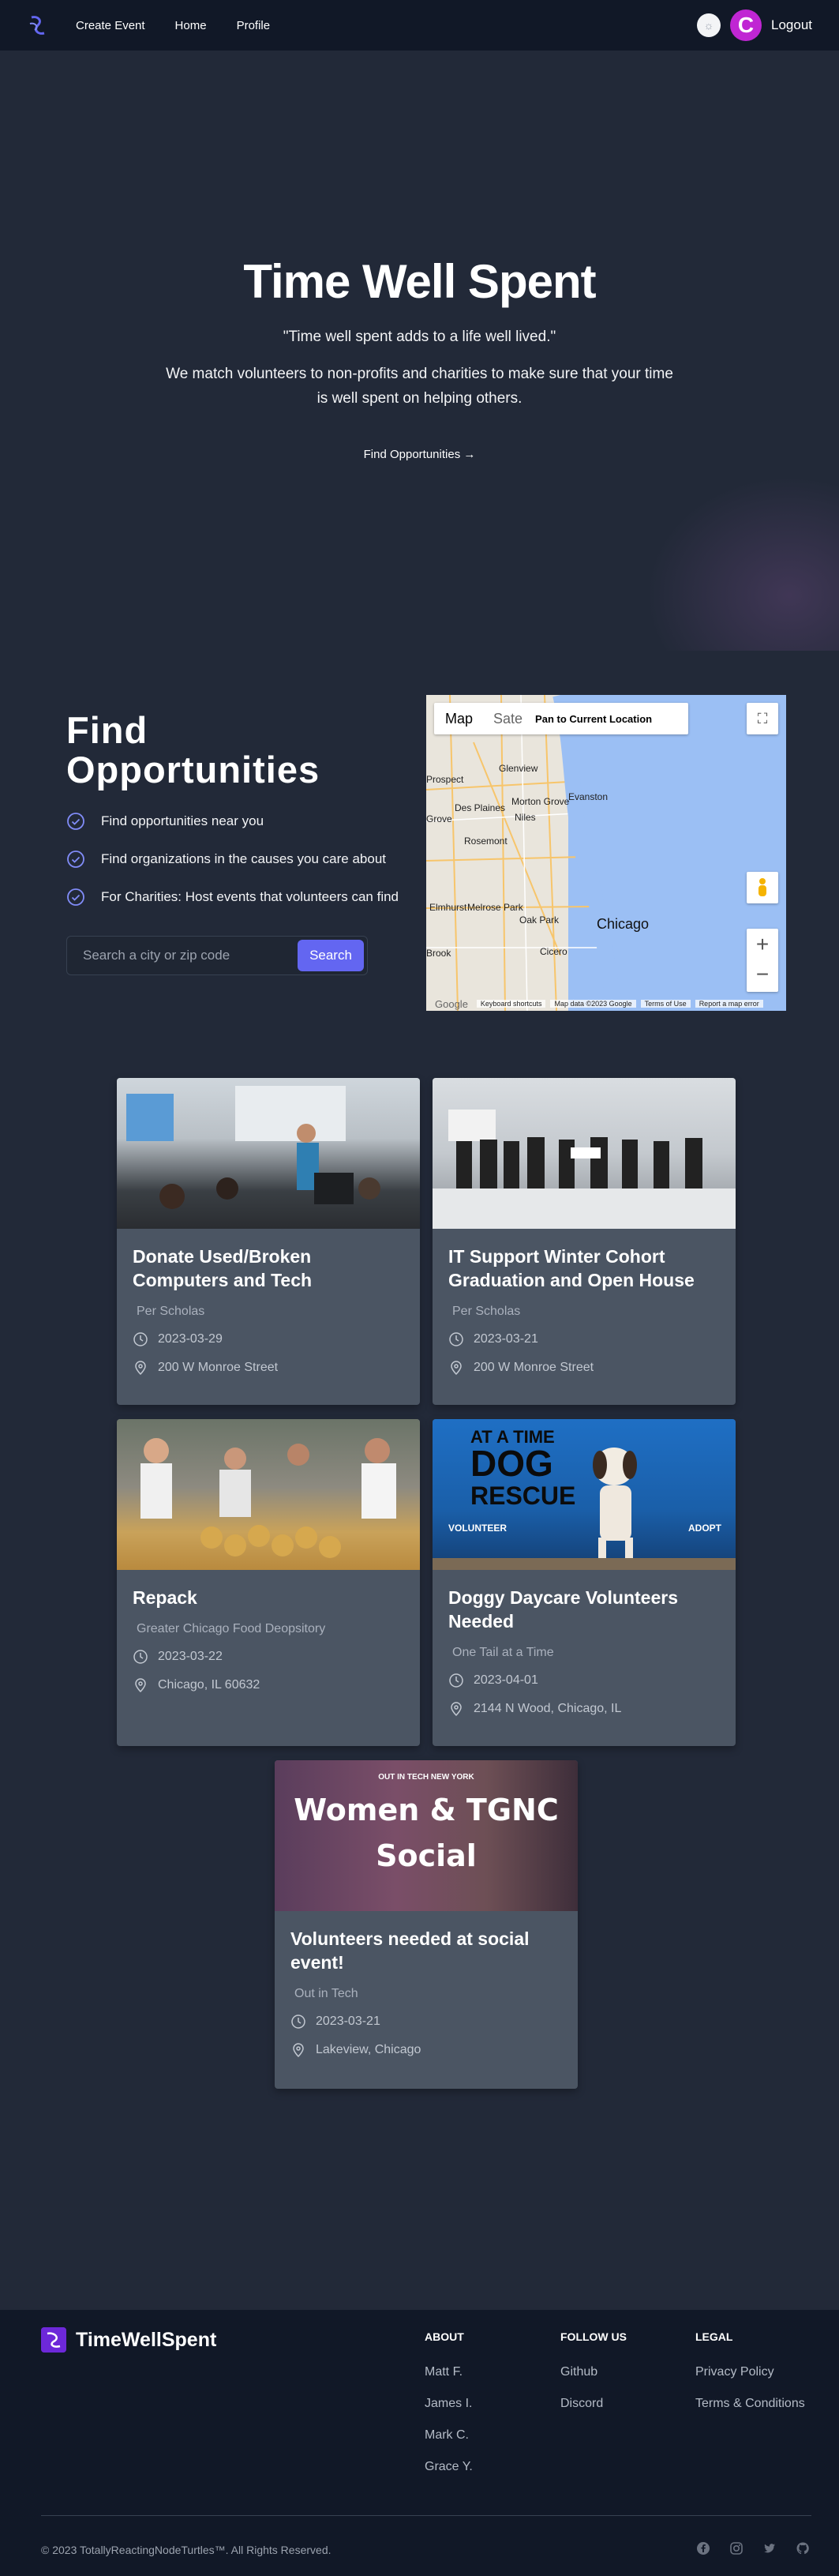 Image resolution: width=839 pixels, height=2576 pixels. I want to click on event-image: OUT IN TECH NEW YORK Women & TGNC Social, so click(426, 1835).